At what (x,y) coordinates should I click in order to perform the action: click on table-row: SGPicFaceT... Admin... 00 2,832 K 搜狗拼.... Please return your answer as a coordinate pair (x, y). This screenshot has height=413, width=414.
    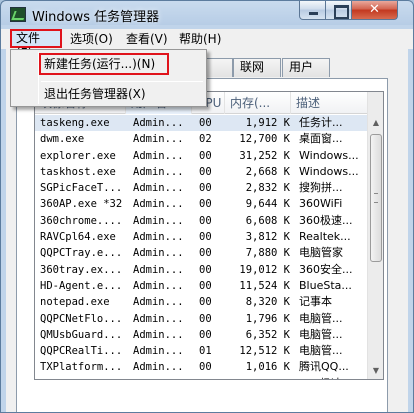
    Looking at the image, I should click on (202, 188).